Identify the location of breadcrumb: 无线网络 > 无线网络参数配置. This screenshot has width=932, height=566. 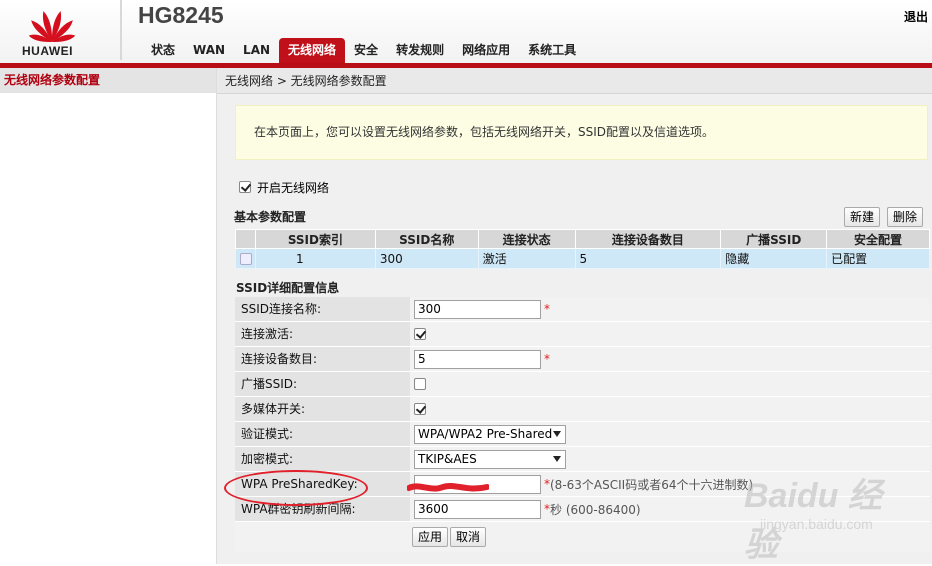
(574, 81).